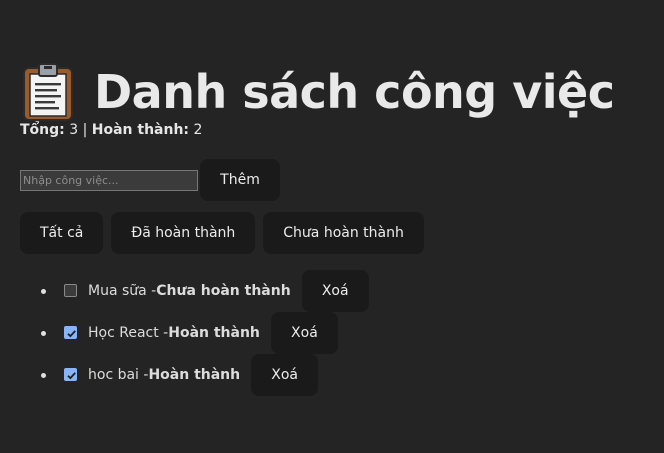 The width and height of the screenshot is (664, 453). I want to click on stats-summary: Tổng: 3 | Hoàn thành: 2, so click(111, 130).